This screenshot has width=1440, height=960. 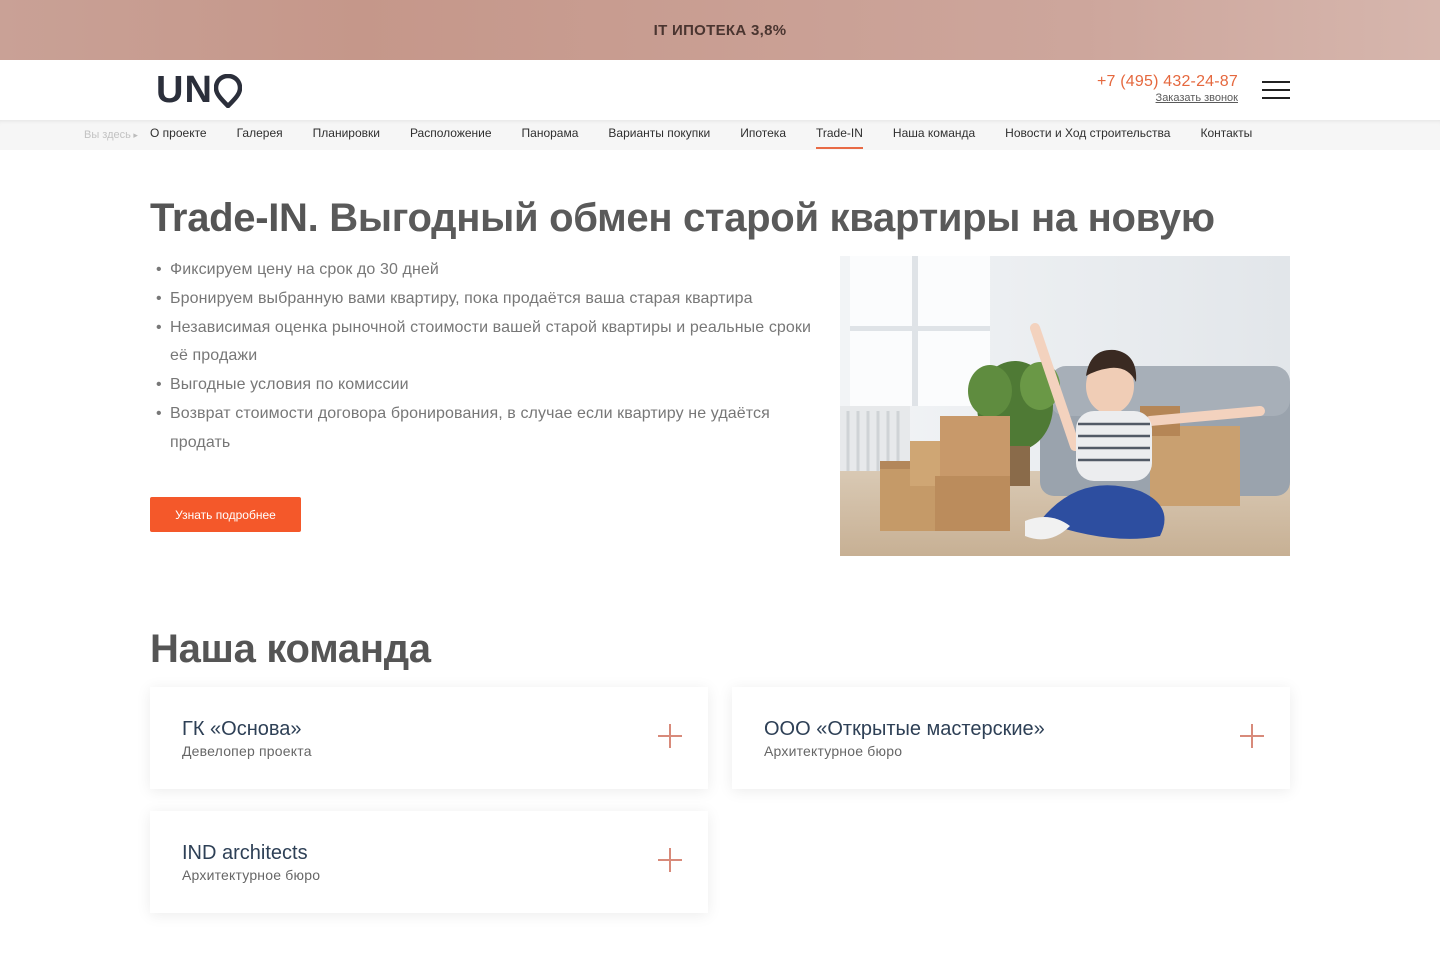 I want to click on moving-boxes-illustration, so click(x=1065, y=406).